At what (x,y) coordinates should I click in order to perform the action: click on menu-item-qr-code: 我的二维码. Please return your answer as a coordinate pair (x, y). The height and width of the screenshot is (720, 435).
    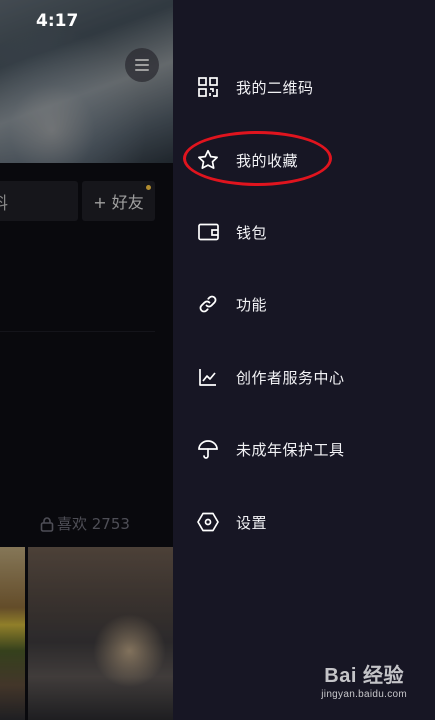
    Looking at the image, I should click on (304, 87).